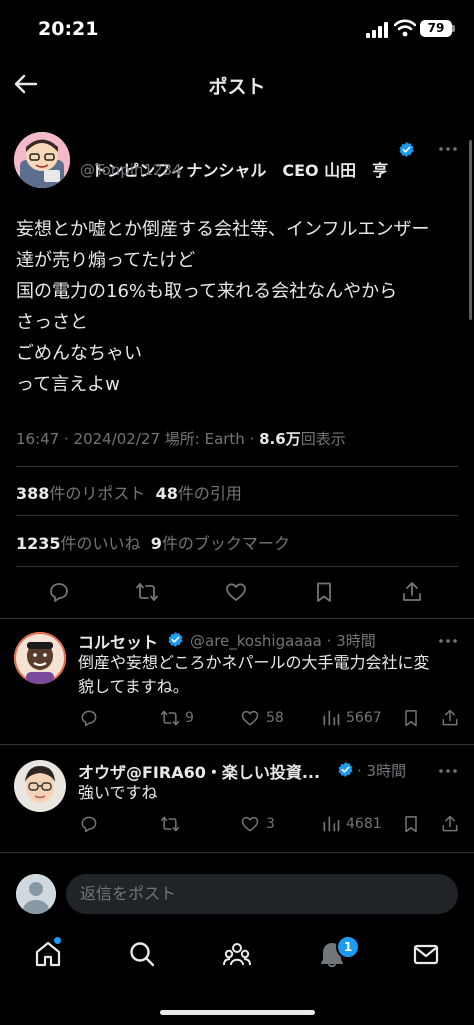 The width and height of the screenshot is (474, 1025). Describe the element at coordinates (348, 947) in the screenshot. I see `notifications-badge: 1` at that location.